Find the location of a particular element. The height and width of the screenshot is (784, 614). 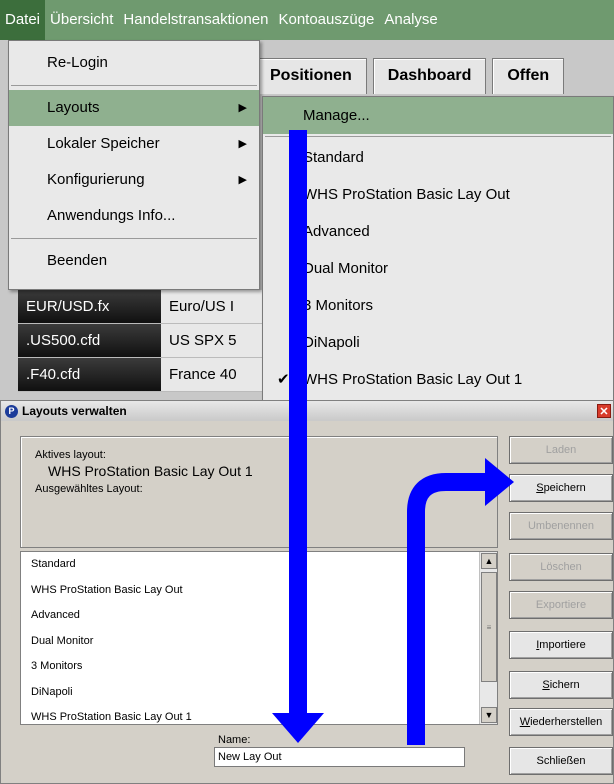

list-scrollbar: ▲ ≡ ▼ is located at coordinates (488, 638).